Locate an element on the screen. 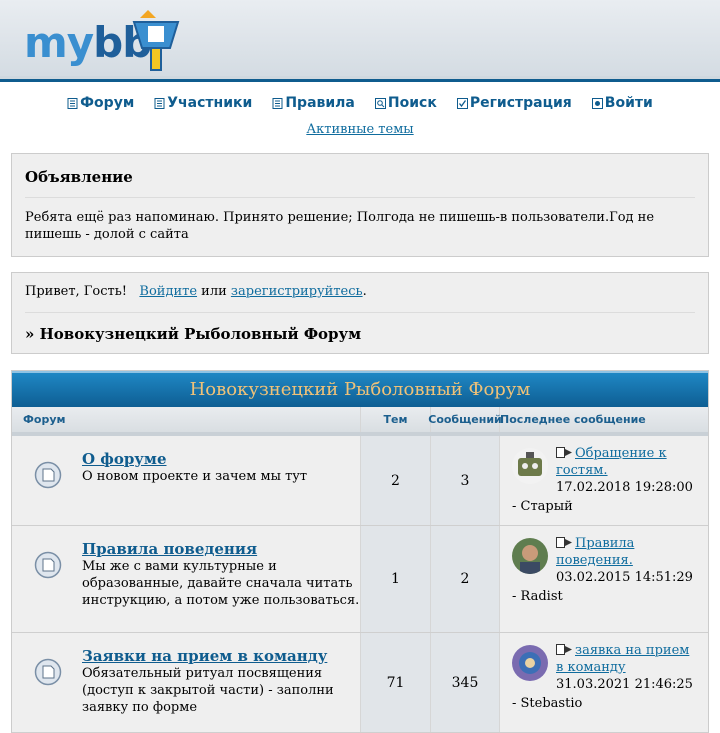 Image resolution: width=720 pixels, height=733 pixels. col-forum: Форум is located at coordinates (186, 419).